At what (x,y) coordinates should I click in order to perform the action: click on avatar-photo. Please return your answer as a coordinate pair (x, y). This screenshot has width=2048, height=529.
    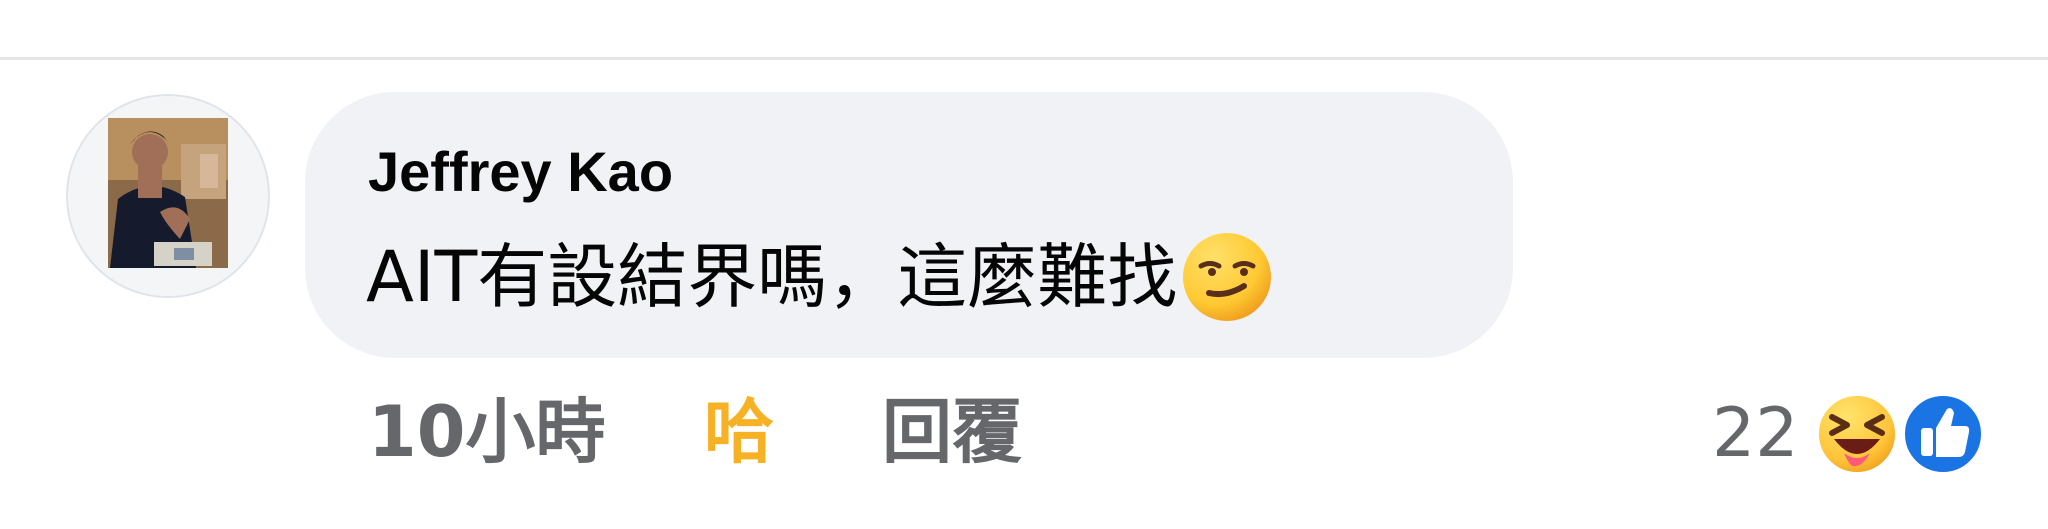
    Looking at the image, I should click on (168, 196).